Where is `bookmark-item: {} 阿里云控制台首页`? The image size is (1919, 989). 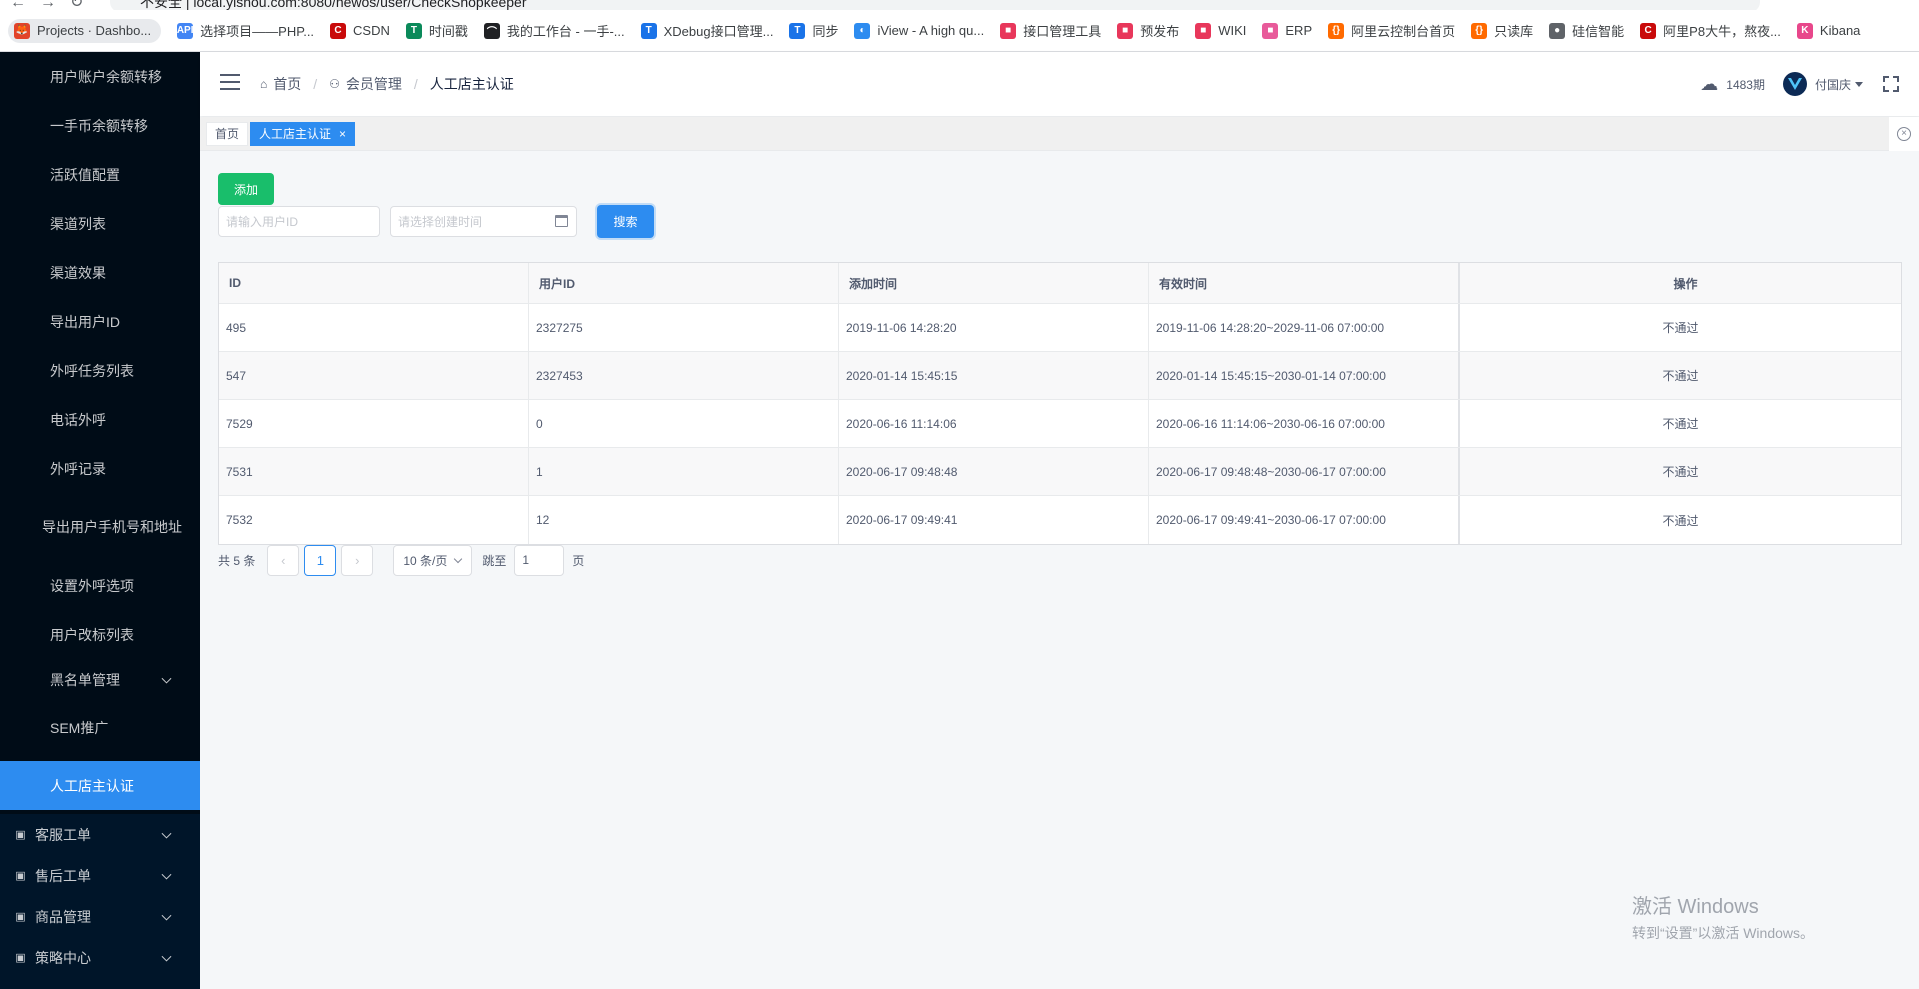 bookmark-item: {} 阿里云控制台首页 is located at coordinates (1391, 30).